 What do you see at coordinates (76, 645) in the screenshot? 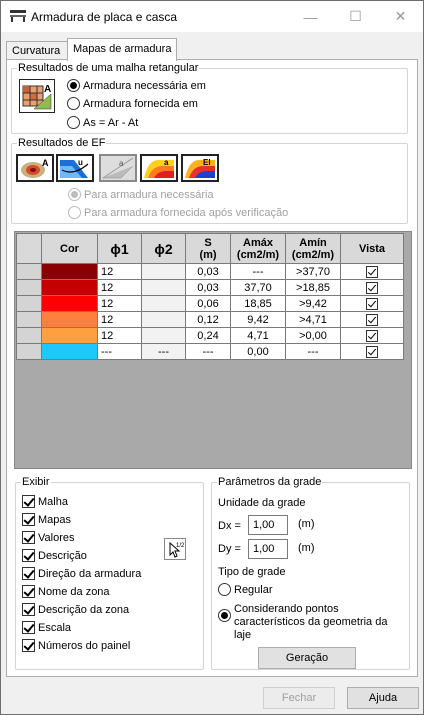
I see `exibir-option: Números do painel` at bounding box center [76, 645].